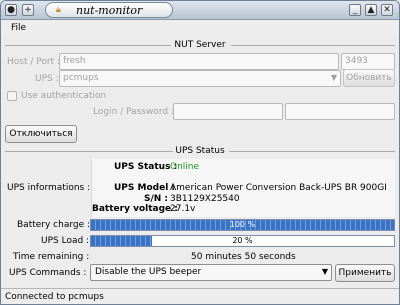  What do you see at coordinates (11, 10) in the screenshot?
I see `window-menu-button: ●` at bounding box center [11, 10].